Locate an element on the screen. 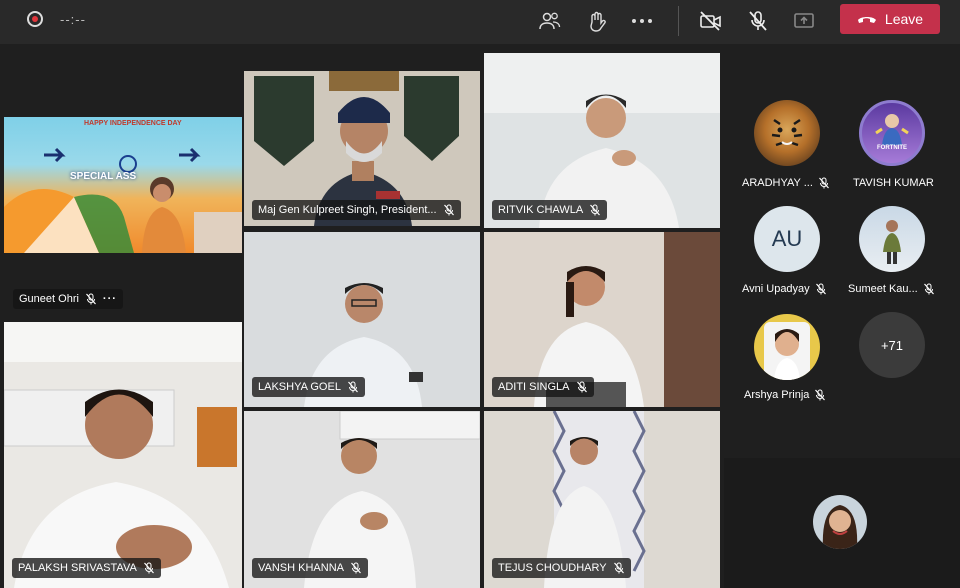  roster-name: TAVISH KUMAR is located at coordinates (893, 183).